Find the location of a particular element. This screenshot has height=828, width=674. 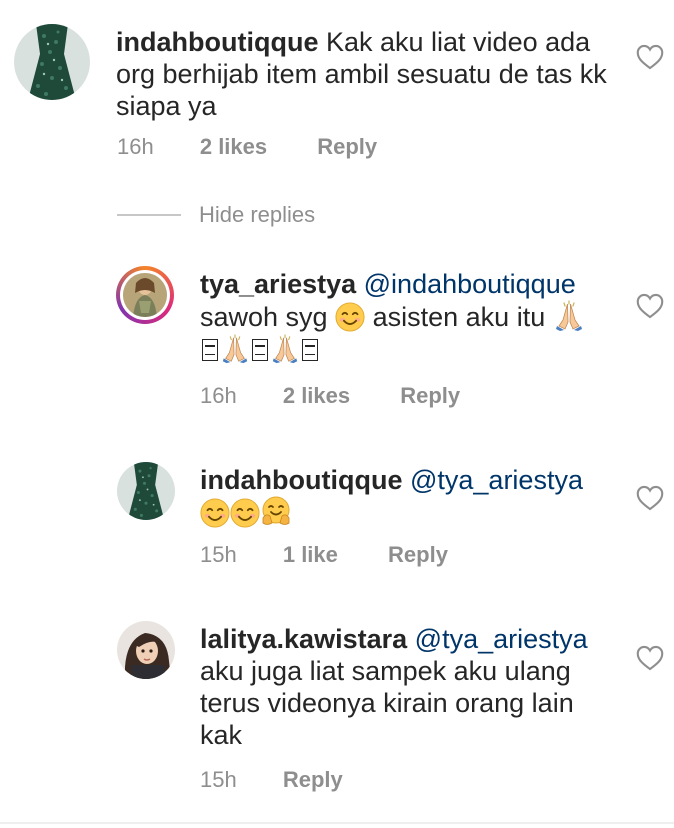

reply-meta: 15h 1 like Reply is located at coordinates (324, 555).